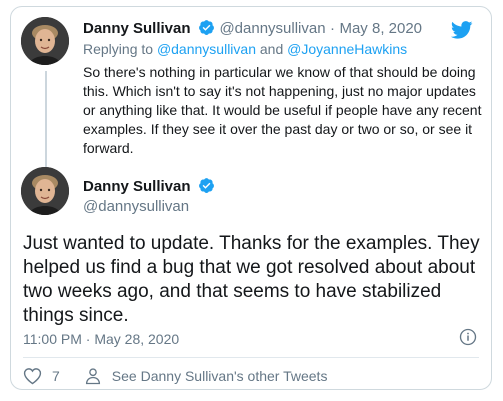  I want to click on other-tweets-link: See Danny Sullivan's other Tweets, so click(206, 376).